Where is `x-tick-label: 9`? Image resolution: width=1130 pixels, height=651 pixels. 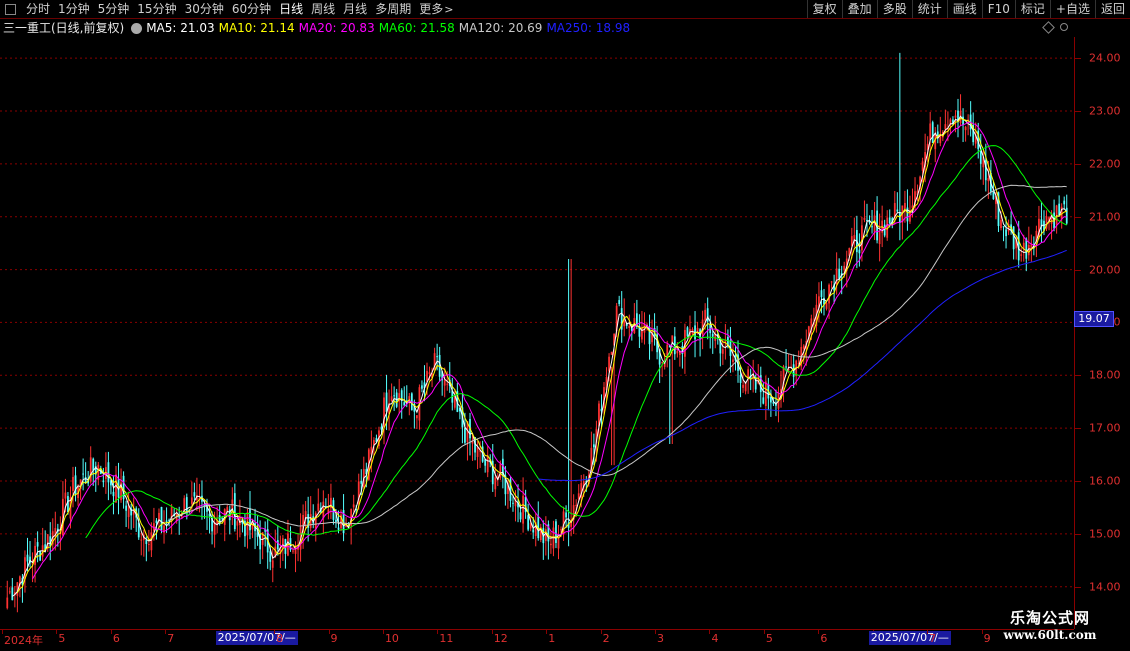
x-tick-label: 9 is located at coordinates (334, 638).